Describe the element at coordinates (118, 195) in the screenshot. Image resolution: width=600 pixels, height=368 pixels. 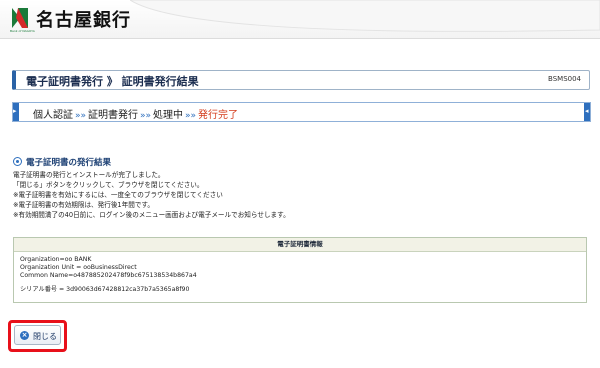
I see `description-line: ※電子証明書を有効にするには、一度全てのブラウザを閉じてください` at that location.